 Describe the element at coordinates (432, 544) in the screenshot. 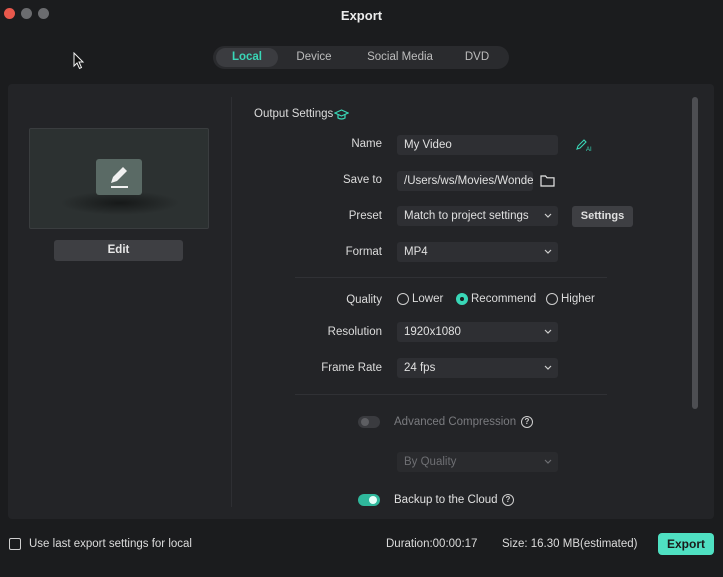

I see `duration-text: Duration:00:00:17` at that location.